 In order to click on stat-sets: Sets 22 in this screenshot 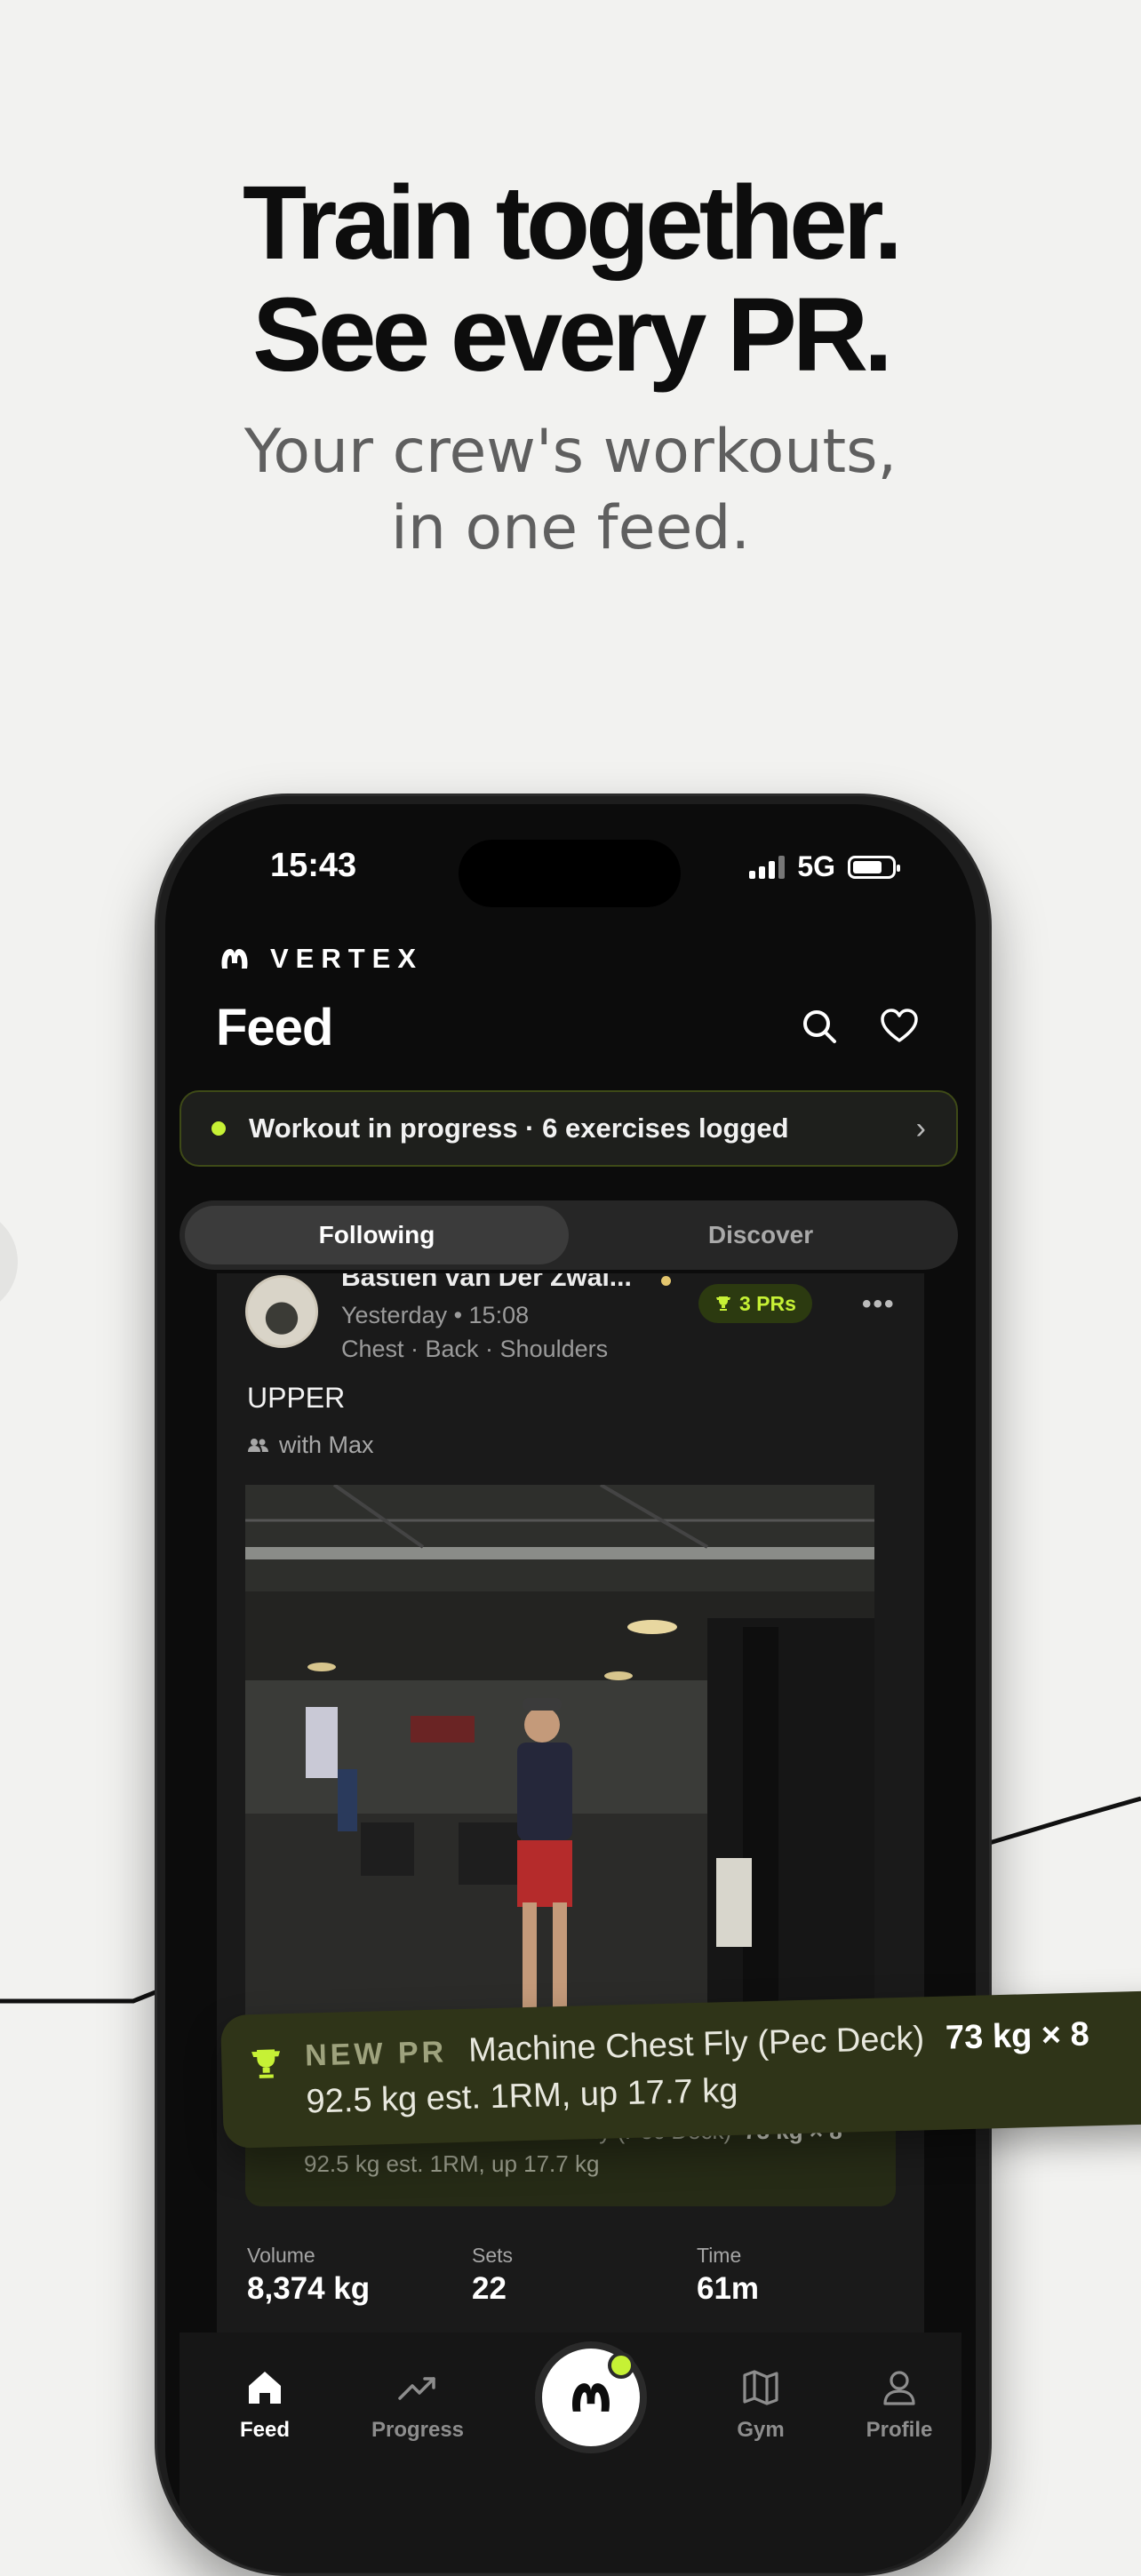, I will do `click(584, 2276)`.